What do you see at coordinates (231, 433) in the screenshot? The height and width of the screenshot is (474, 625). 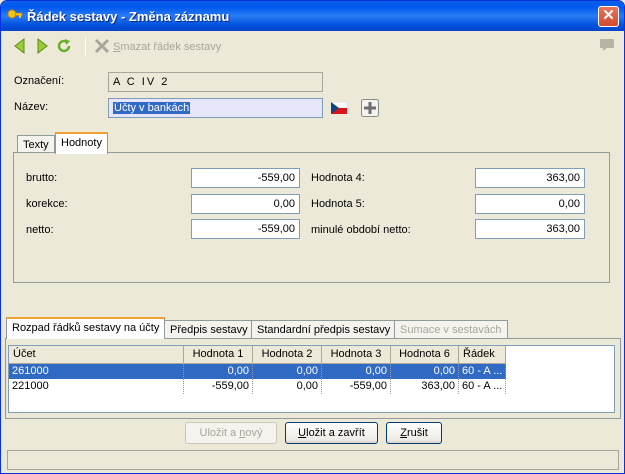 I see `save-and-new-button: Uložit a nový` at bounding box center [231, 433].